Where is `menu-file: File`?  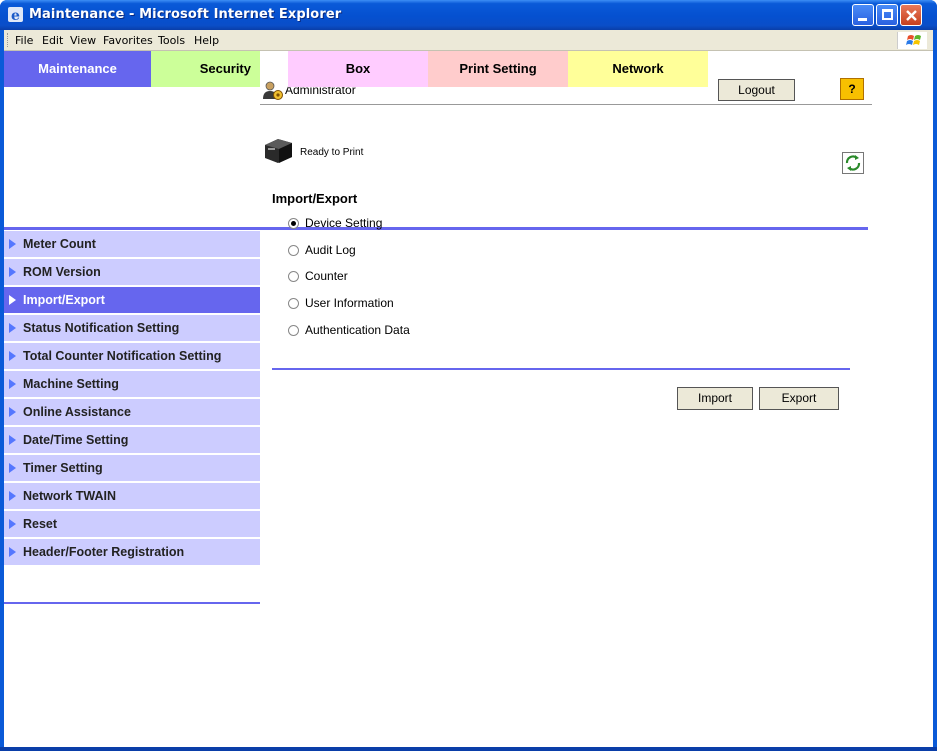
menu-file: File is located at coordinates (24, 40).